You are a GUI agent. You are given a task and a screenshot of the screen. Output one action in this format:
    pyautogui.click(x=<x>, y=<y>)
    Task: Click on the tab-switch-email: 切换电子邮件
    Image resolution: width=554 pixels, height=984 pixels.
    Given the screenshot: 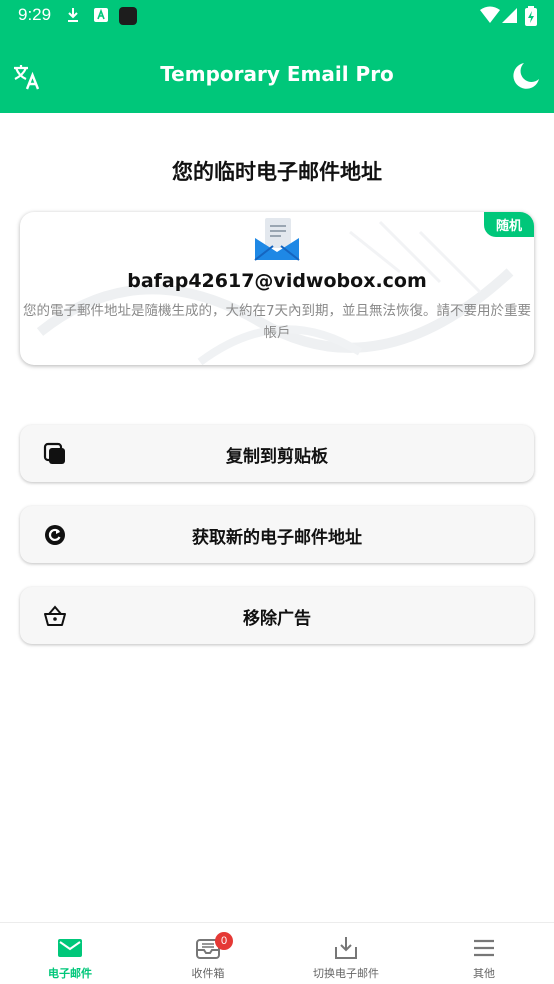 What is the action you would take?
    pyautogui.click(x=346, y=953)
    